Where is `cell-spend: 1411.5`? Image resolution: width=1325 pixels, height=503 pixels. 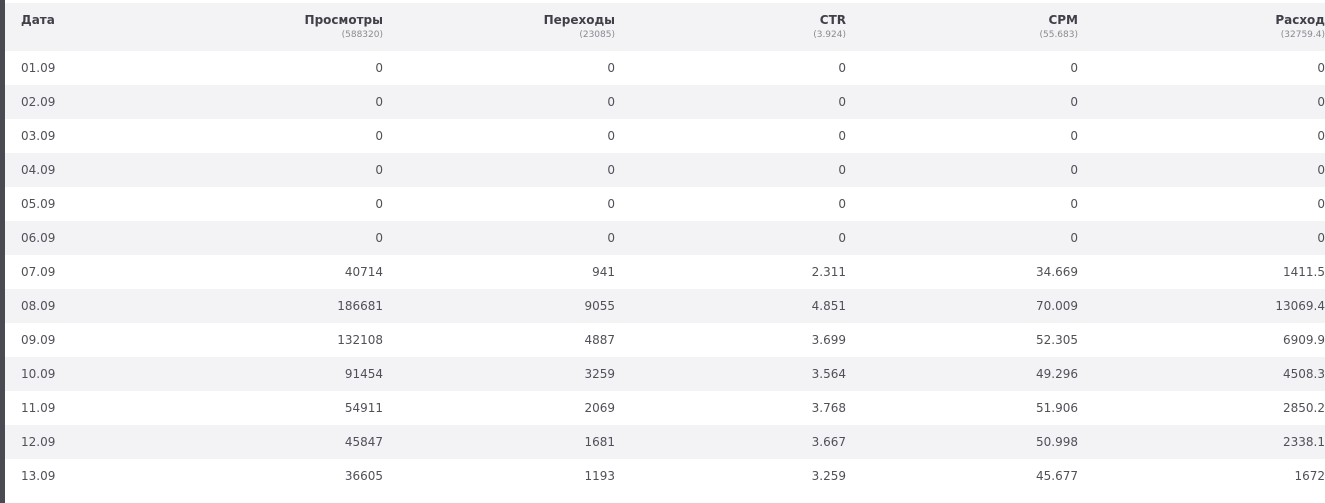
cell-spend: 1411.5 is located at coordinates (1304, 272).